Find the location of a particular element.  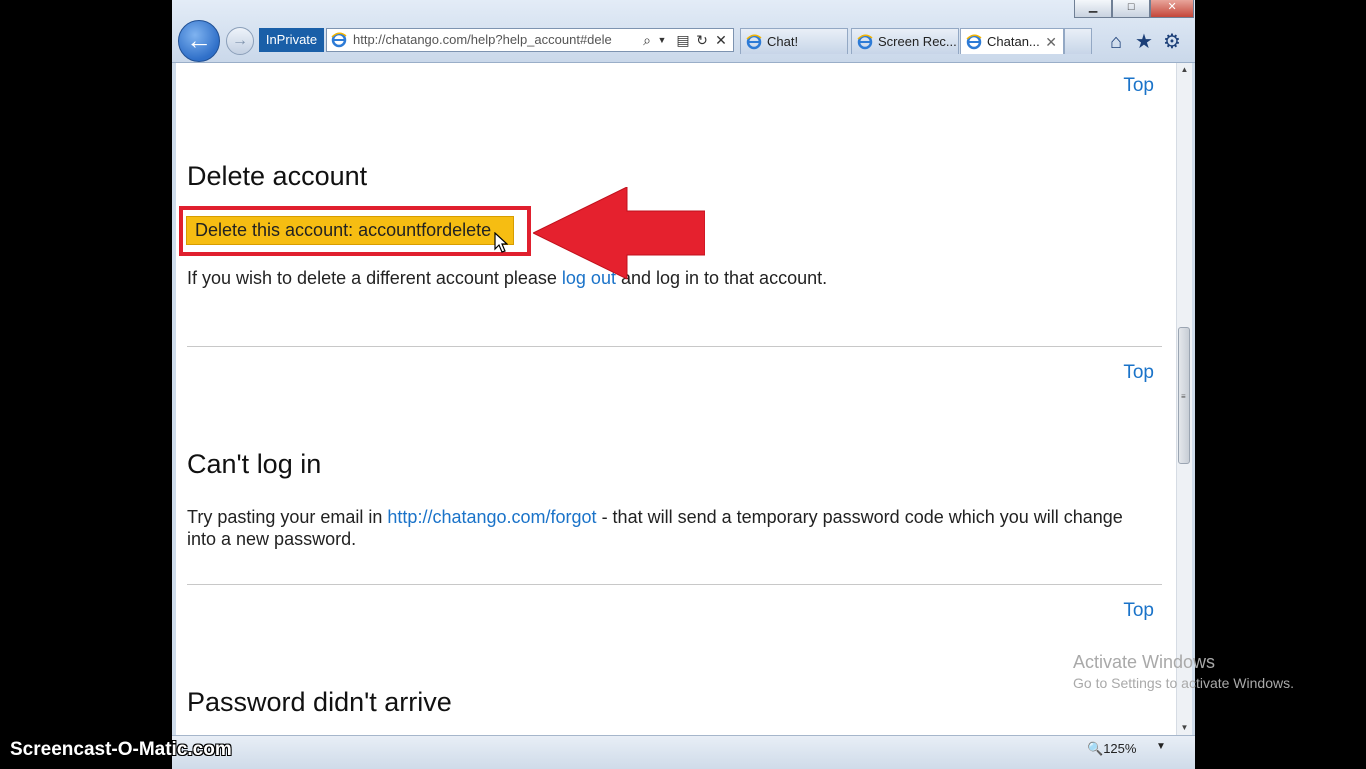

scroll-down-icon: ▼ is located at coordinates (1184, 728).